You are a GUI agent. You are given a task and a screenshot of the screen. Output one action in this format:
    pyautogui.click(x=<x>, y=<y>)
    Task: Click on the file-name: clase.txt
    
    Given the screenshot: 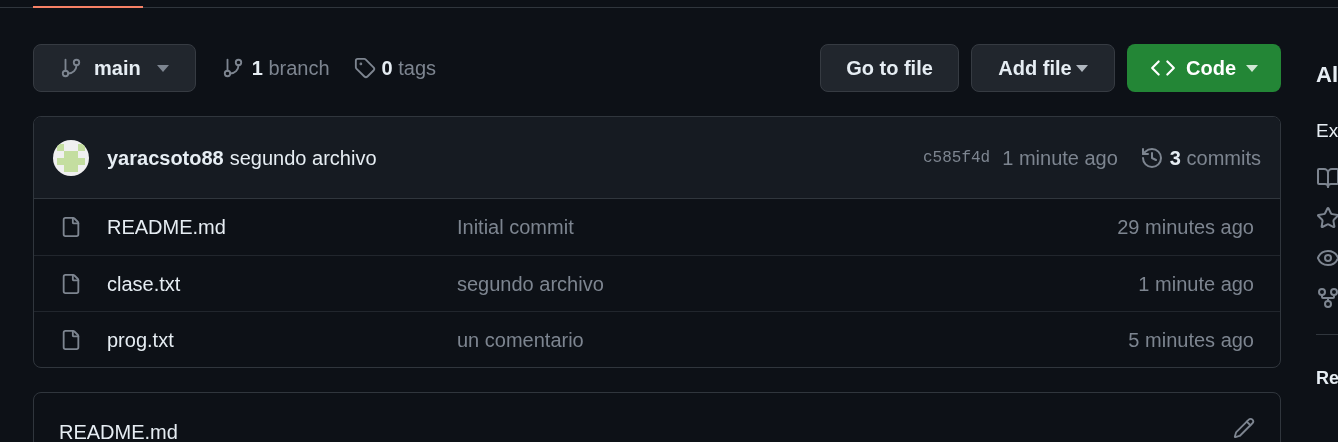 What is the action you would take?
    pyautogui.click(x=282, y=283)
    